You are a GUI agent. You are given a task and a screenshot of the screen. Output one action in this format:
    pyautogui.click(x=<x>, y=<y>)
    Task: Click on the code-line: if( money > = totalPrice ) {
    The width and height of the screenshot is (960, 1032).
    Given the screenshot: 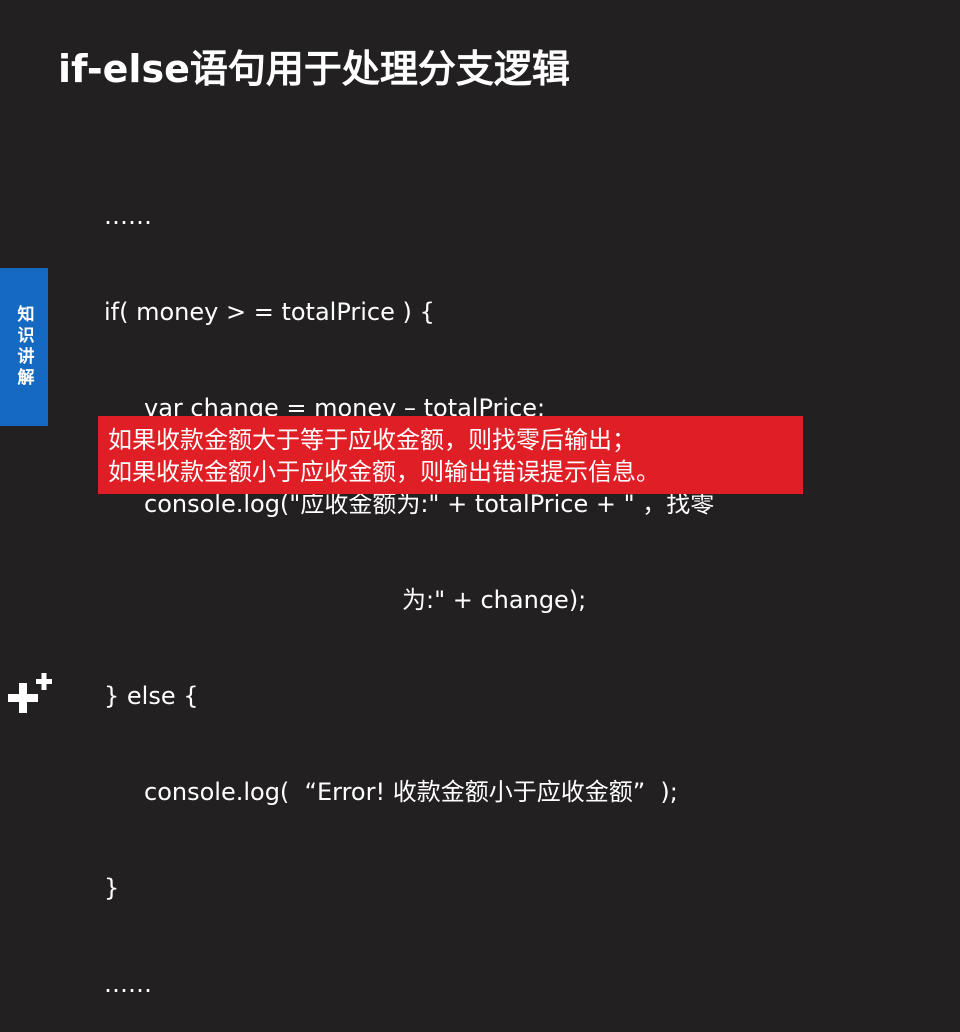 What is the action you would take?
    pyautogui.click(x=269, y=312)
    